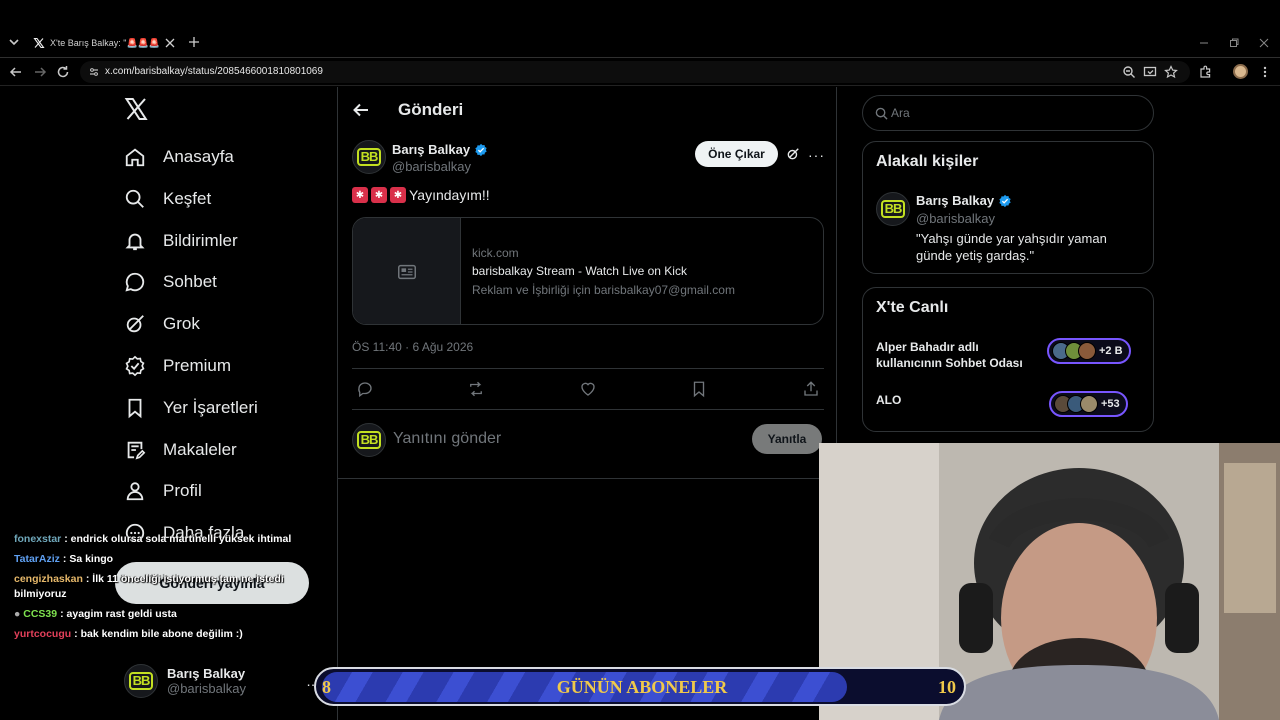 Image resolution: width=1280 pixels, height=720 pixels. I want to click on sidebar-item-bookmarks: Yer İşaretleri, so click(191, 408).